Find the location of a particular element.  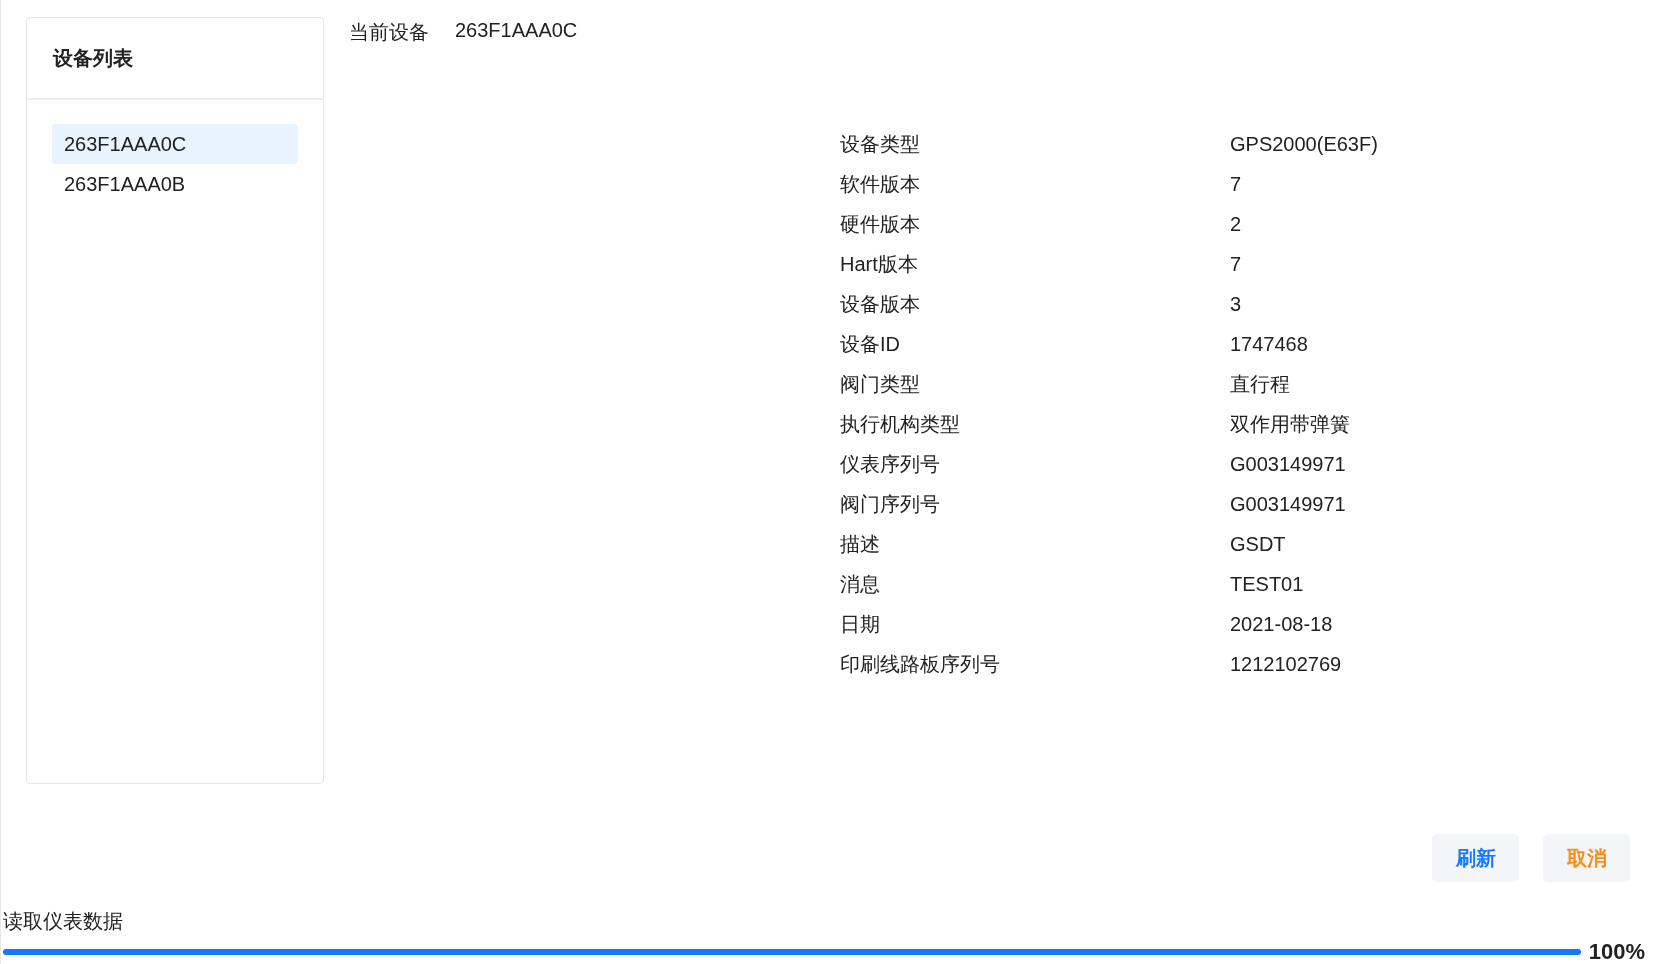

property-label: 日期 is located at coordinates (860, 624).